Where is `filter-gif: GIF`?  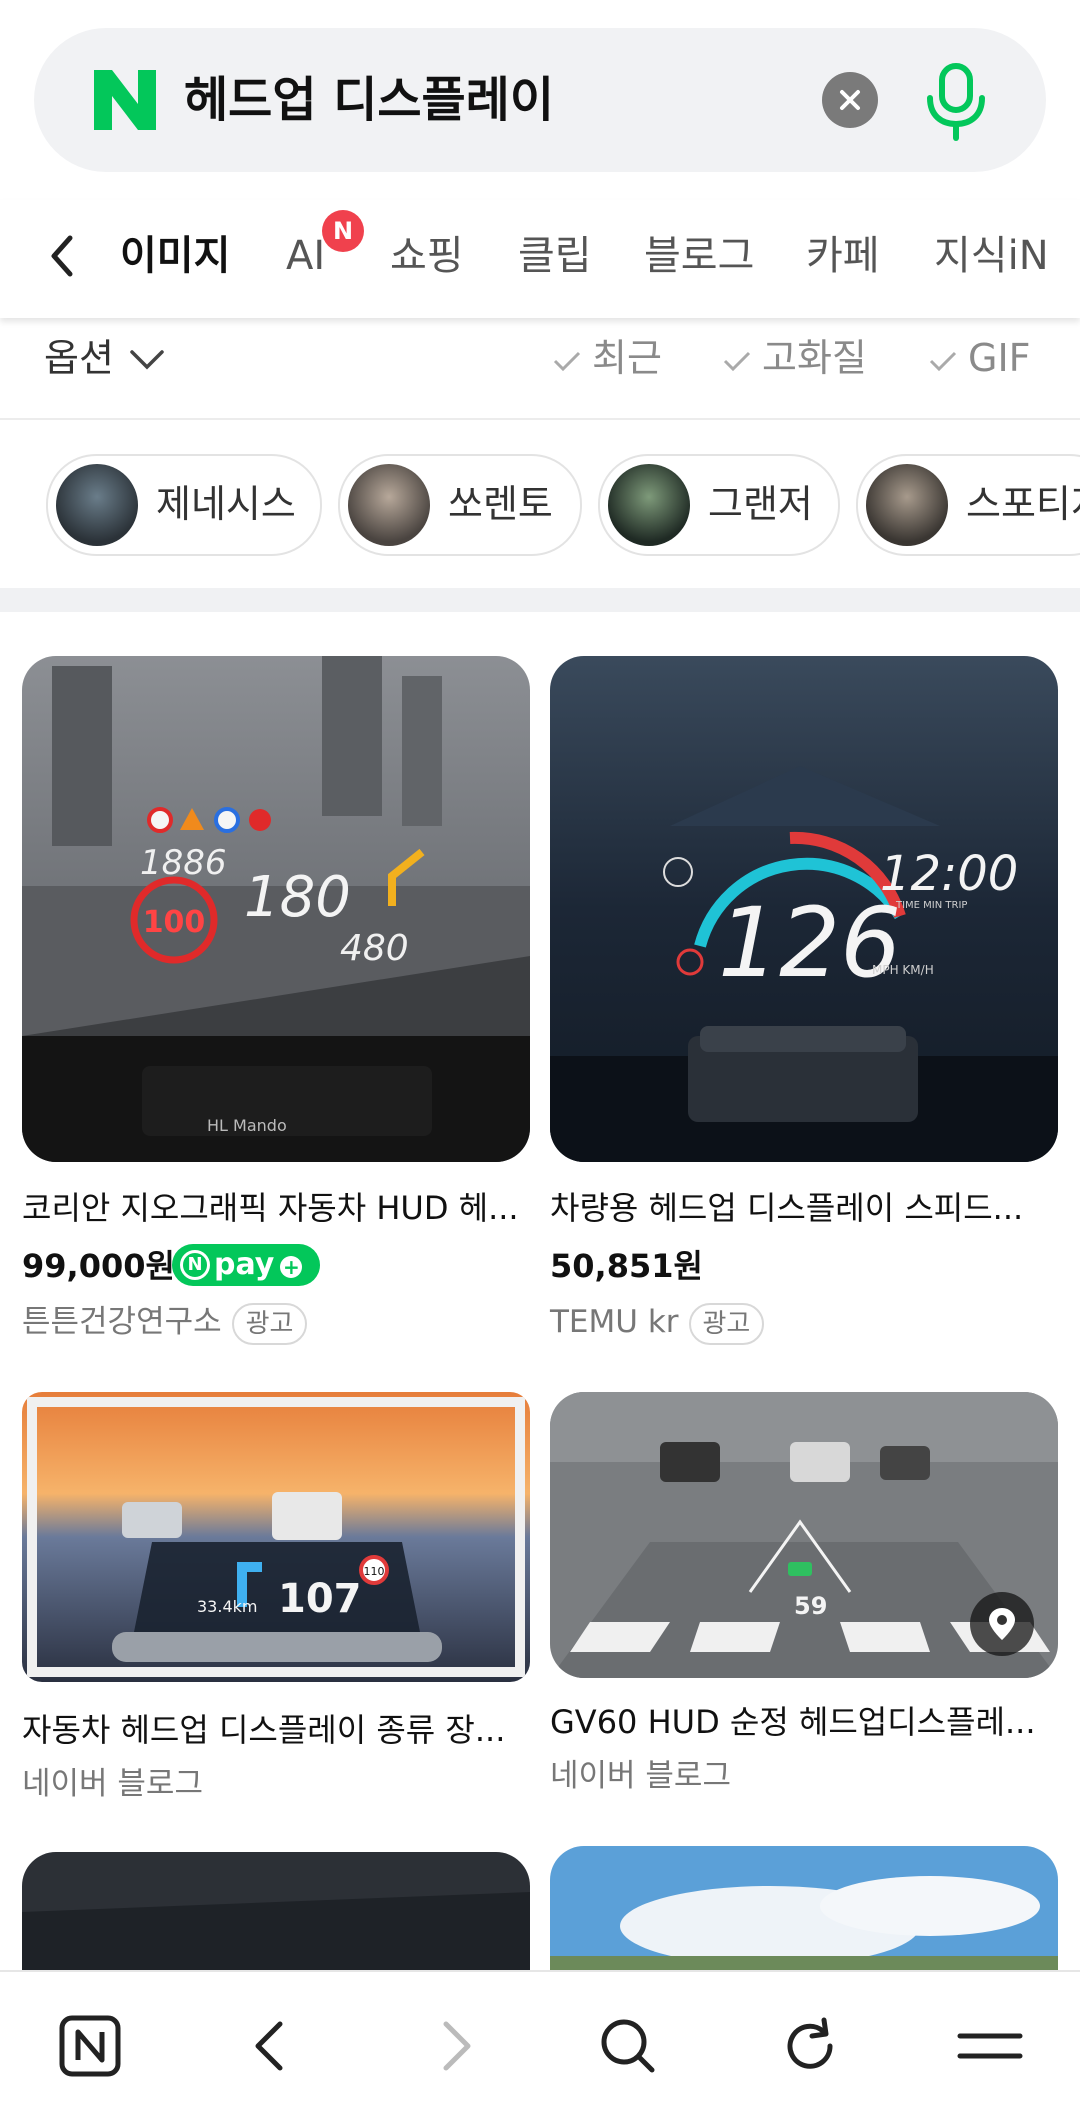 filter-gif: GIF is located at coordinates (979, 358).